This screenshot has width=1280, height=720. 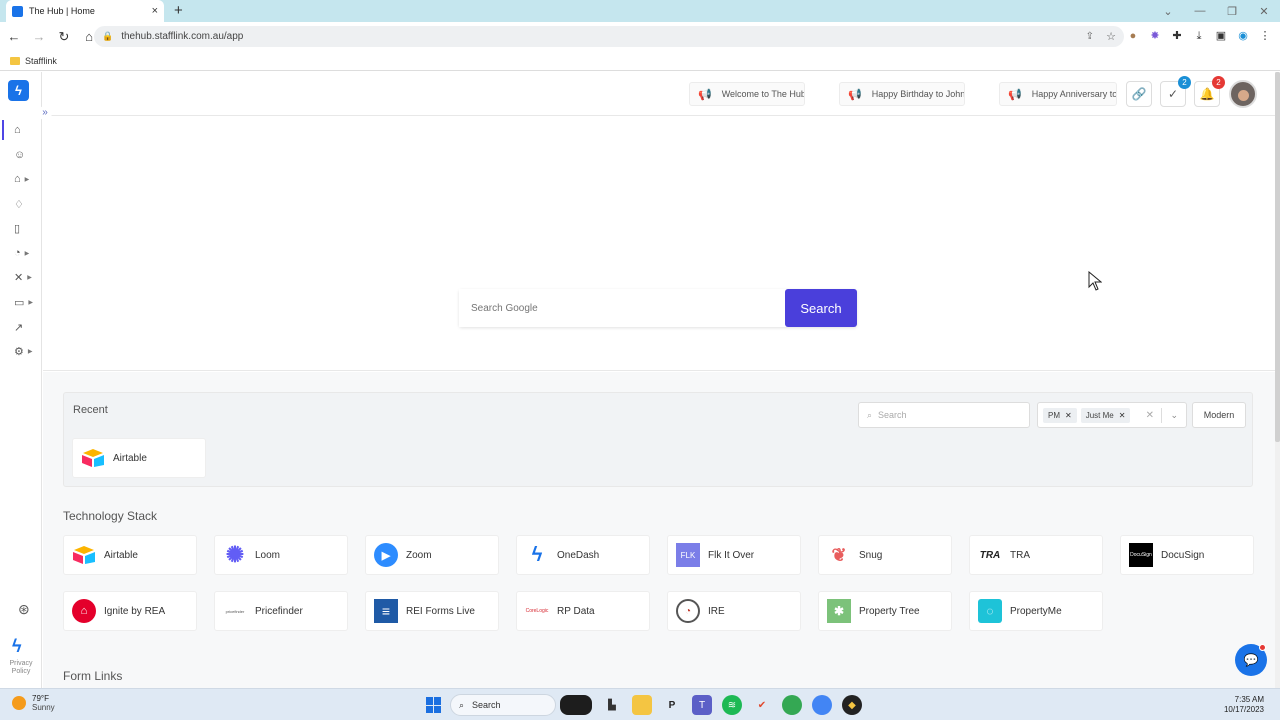 What do you see at coordinates (24, 609) in the screenshot?
I see `support-lifebuoy-icon: ⊛` at bounding box center [24, 609].